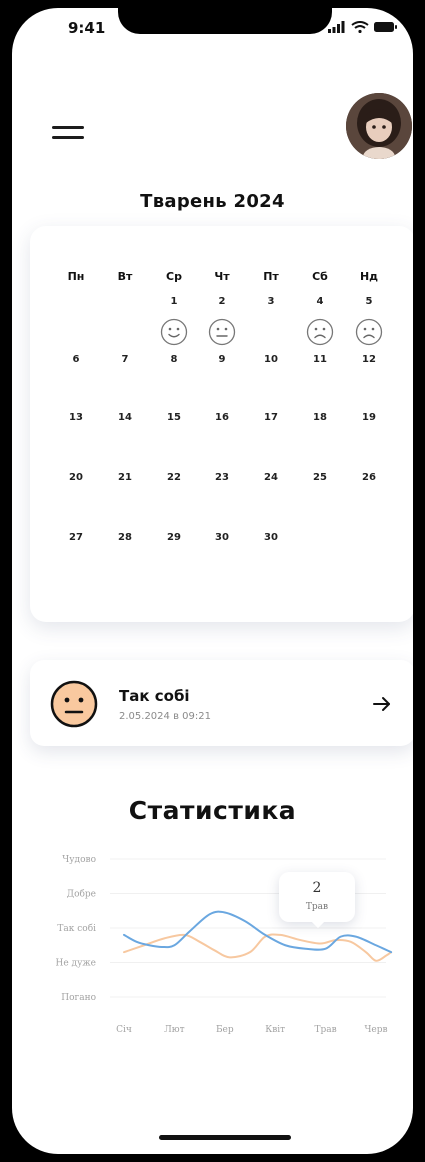 The image size is (425, 1162). What do you see at coordinates (174, 1030) in the screenshot?
I see `x-tick-label: Лют` at bounding box center [174, 1030].